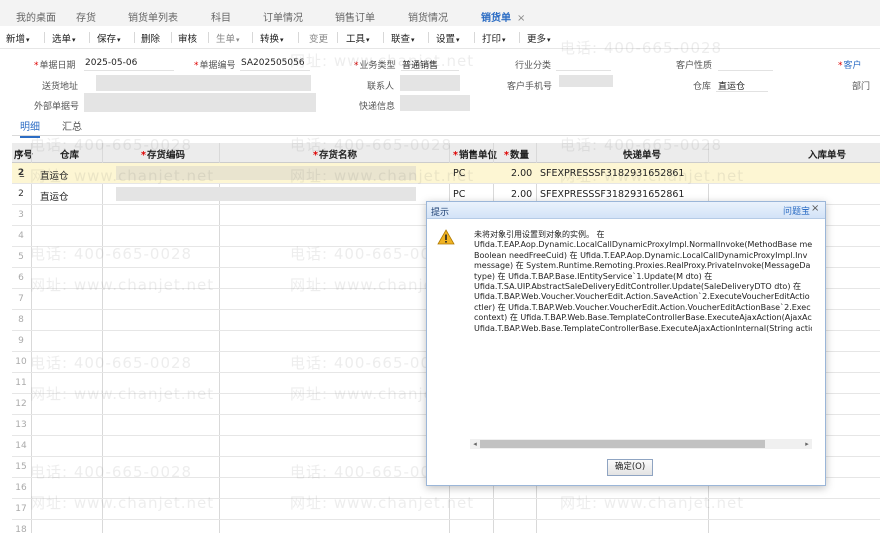  What do you see at coordinates (153, 16) in the screenshot?
I see `tab-sales-delivery-list: 销货单列表` at bounding box center [153, 16].